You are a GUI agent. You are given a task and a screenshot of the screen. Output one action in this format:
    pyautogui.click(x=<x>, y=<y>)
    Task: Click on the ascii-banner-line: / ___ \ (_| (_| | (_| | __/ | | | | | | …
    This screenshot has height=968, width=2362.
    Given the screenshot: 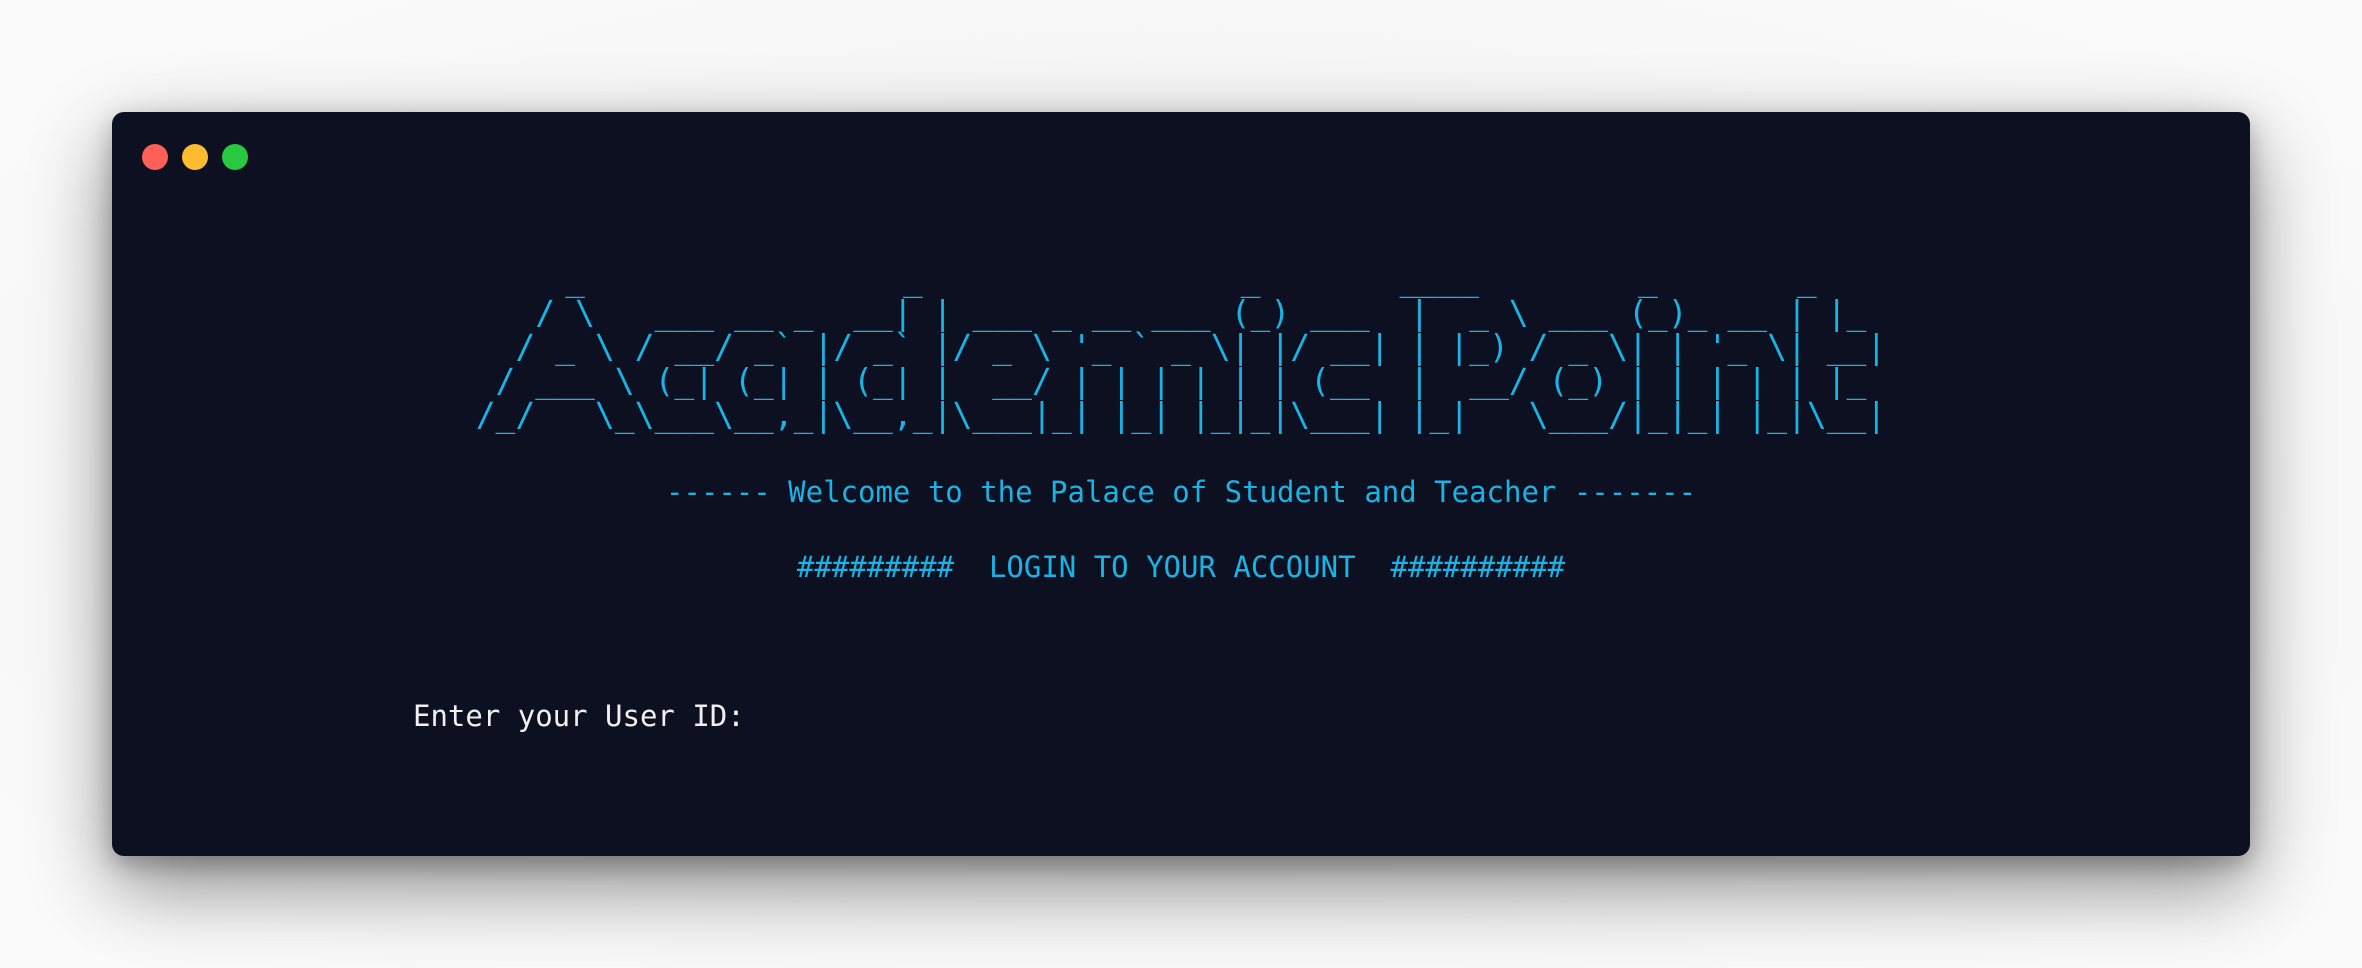 What is the action you would take?
    pyautogui.click(x=1181, y=380)
    